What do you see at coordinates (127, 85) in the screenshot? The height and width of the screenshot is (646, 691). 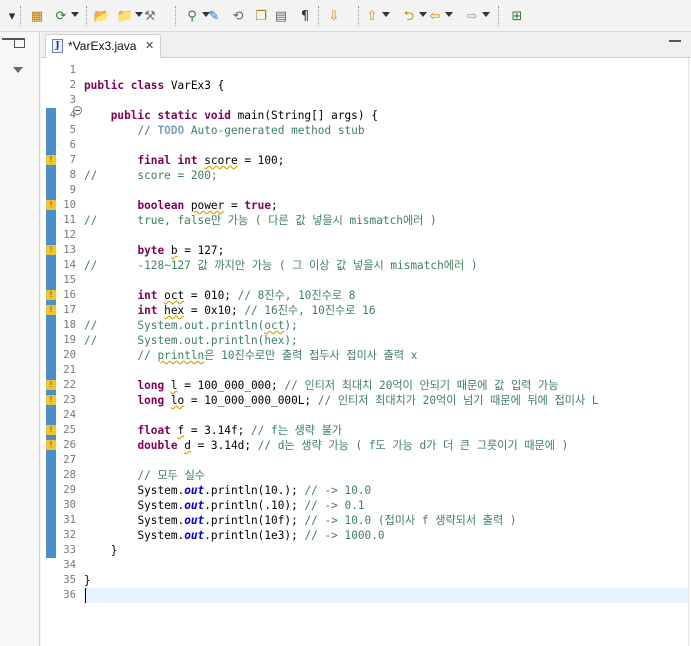 I see `code-token: public class` at bounding box center [127, 85].